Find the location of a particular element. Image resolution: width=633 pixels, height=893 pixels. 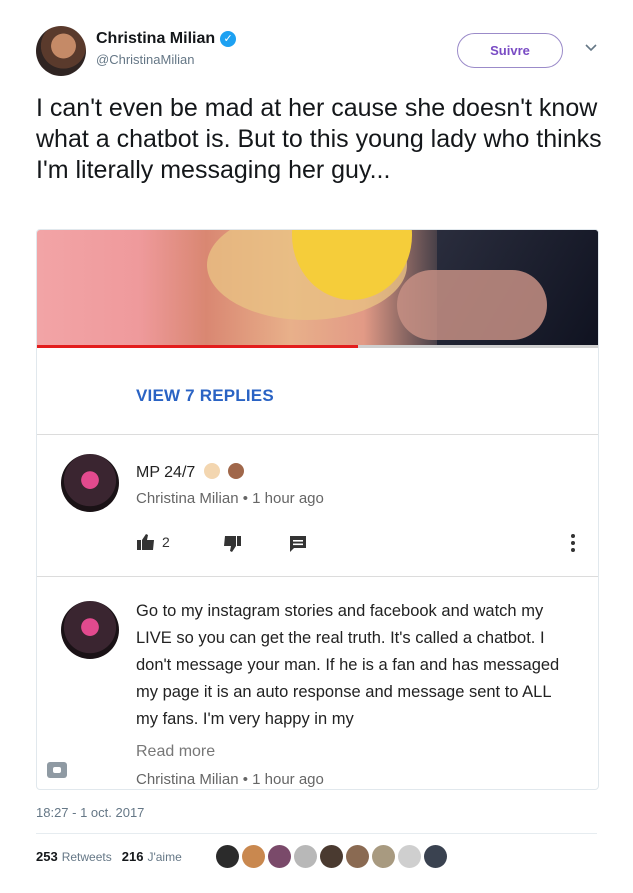

comment-author-name: MP 24/7 is located at coordinates (190, 472).